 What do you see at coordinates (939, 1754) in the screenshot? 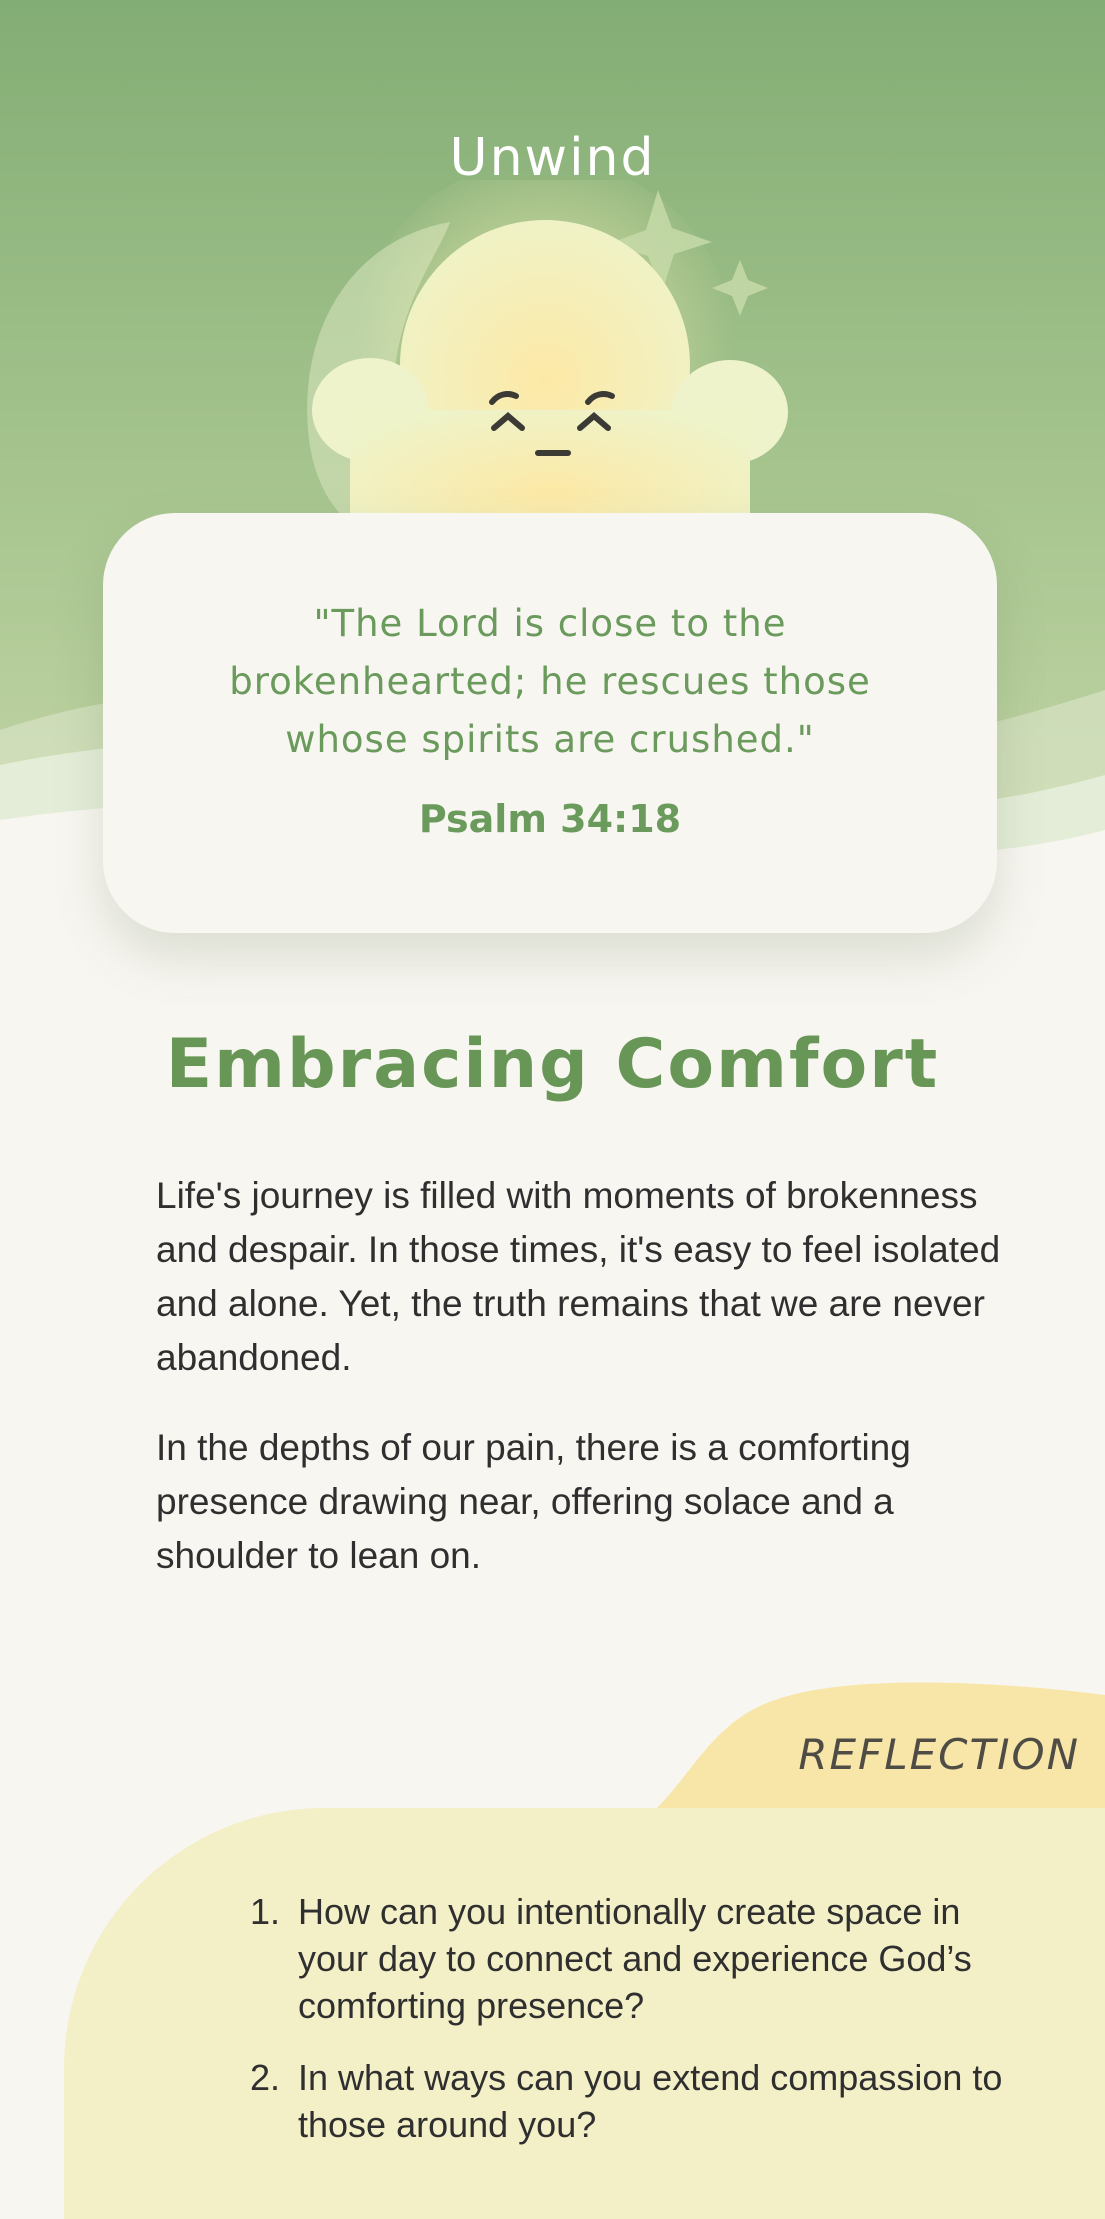
I see `reflection-label: REFLECTION` at bounding box center [939, 1754].